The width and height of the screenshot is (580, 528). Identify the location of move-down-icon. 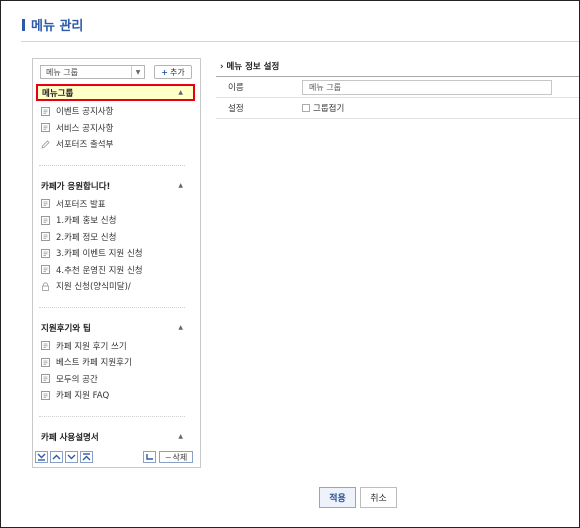
(71, 457).